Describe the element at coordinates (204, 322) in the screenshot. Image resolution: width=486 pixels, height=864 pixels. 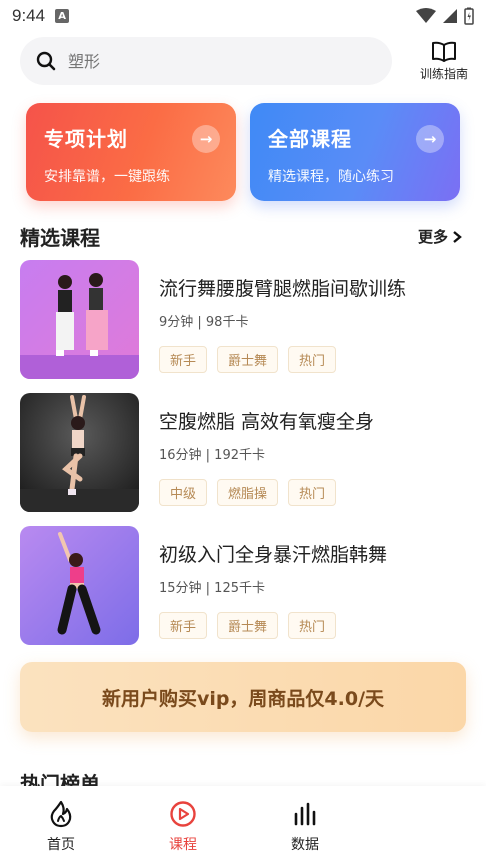
I see `course-meta: 9分钟 | 98千卡` at that location.